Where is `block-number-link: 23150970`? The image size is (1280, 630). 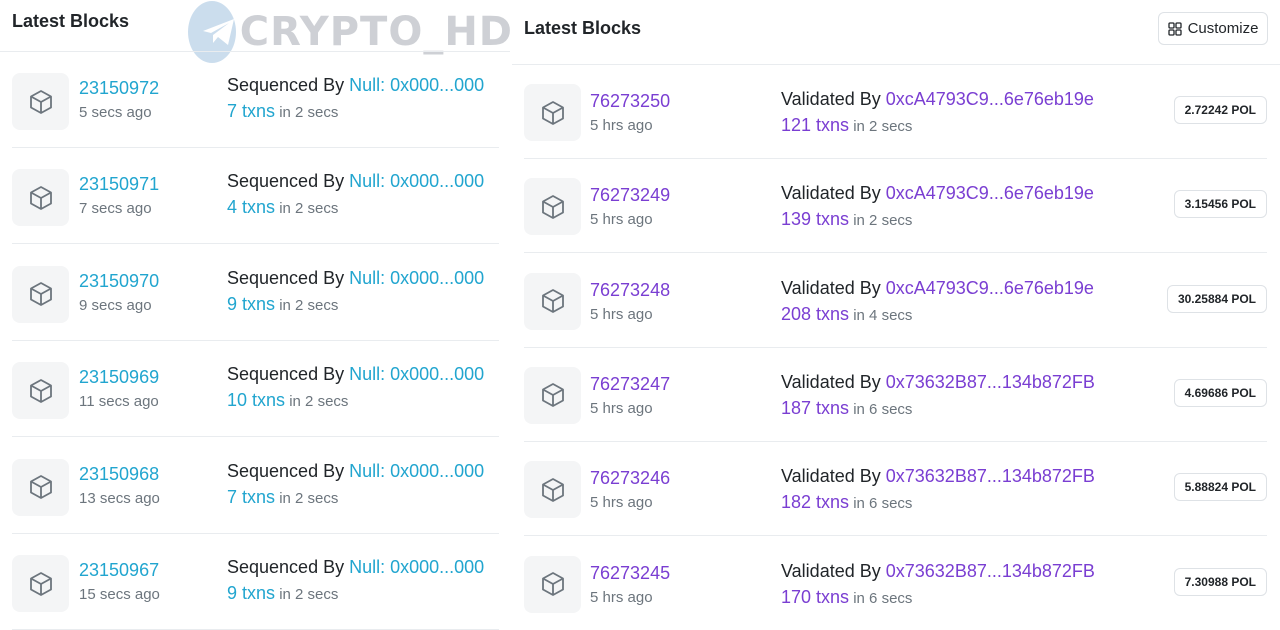
block-number-link: 23150970 is located at coordinates (119, 281).